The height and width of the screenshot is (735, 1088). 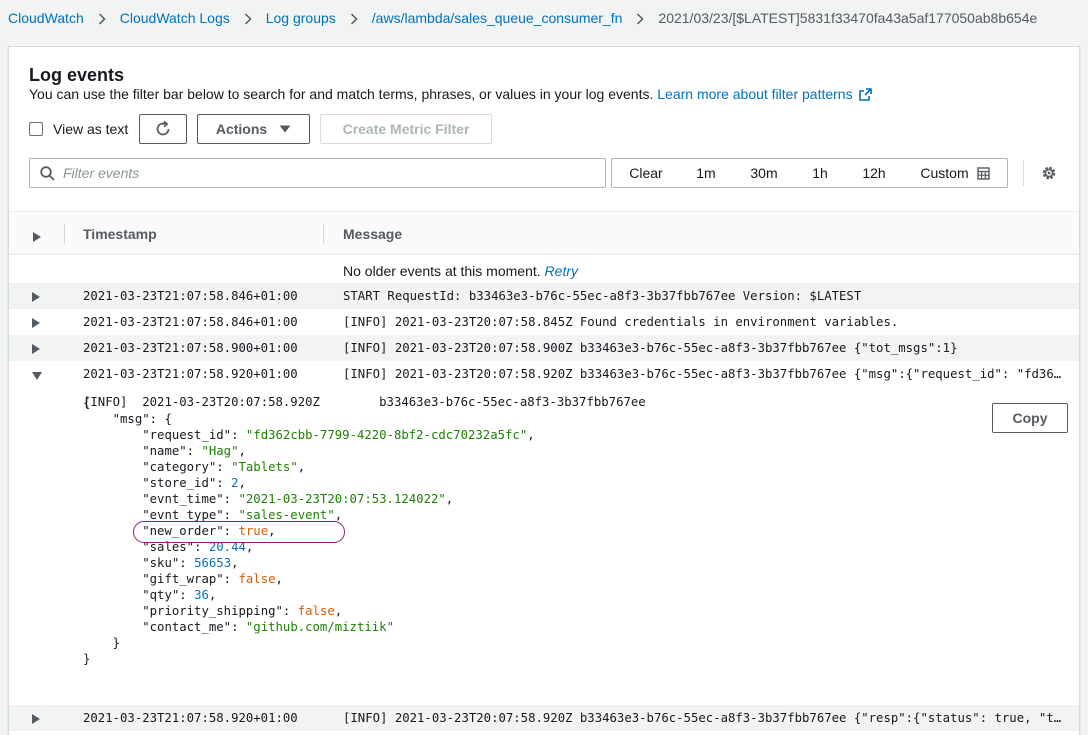 I want to click on evnt-type-highlight, so click(x=239, y=532).